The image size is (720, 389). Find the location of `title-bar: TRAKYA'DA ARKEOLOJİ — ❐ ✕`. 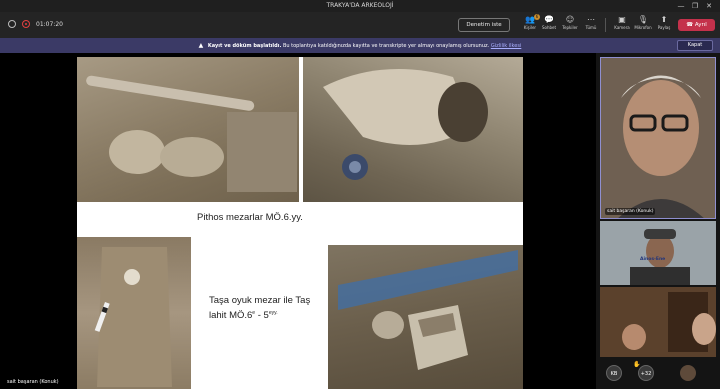

title-bar: TRAKYA'DA ARKEOLOJİ — ❐ ✕ is located at coordinates (360, 6).